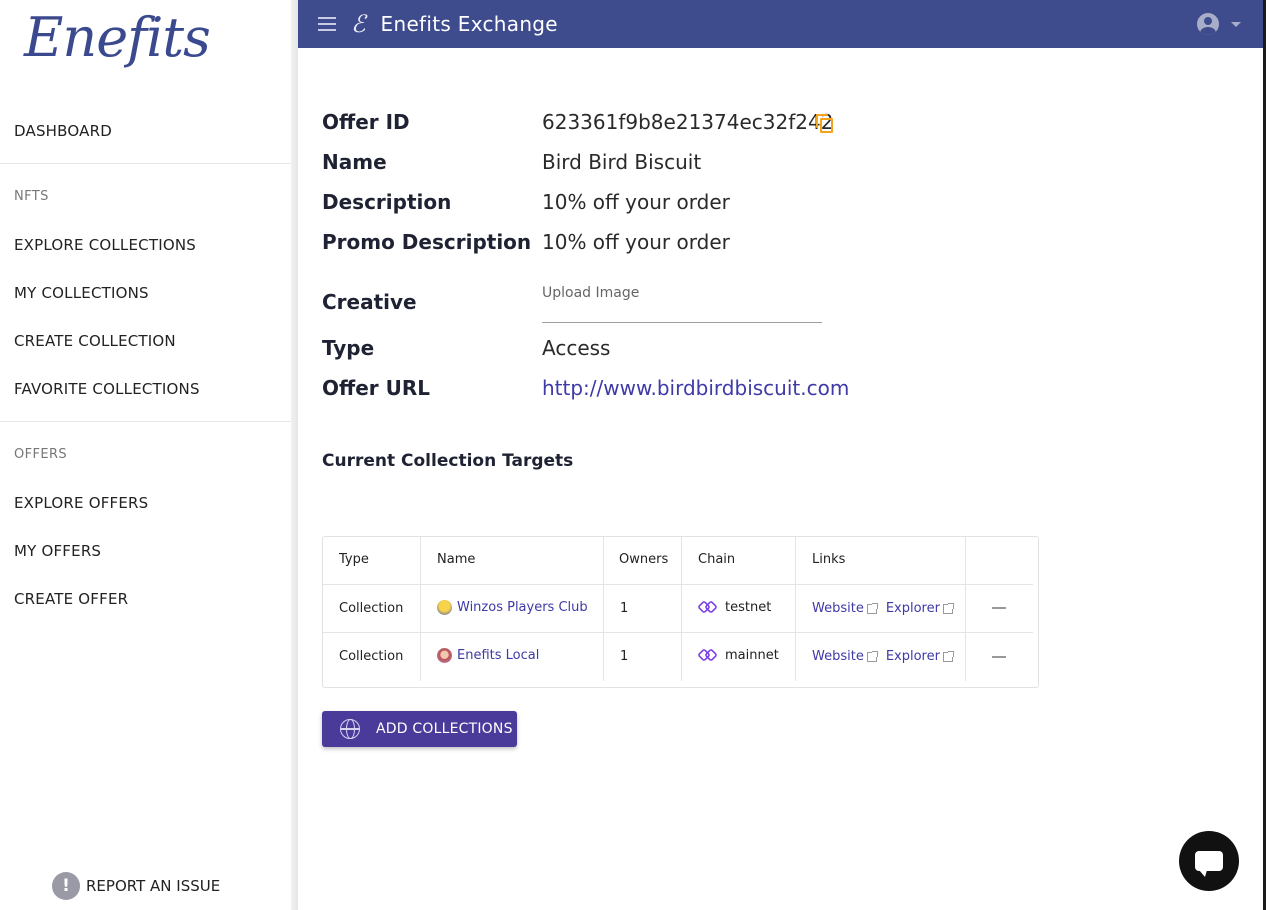  I want to click on nav-create-collection: CREATE COLLECTION, so click(95, 341).